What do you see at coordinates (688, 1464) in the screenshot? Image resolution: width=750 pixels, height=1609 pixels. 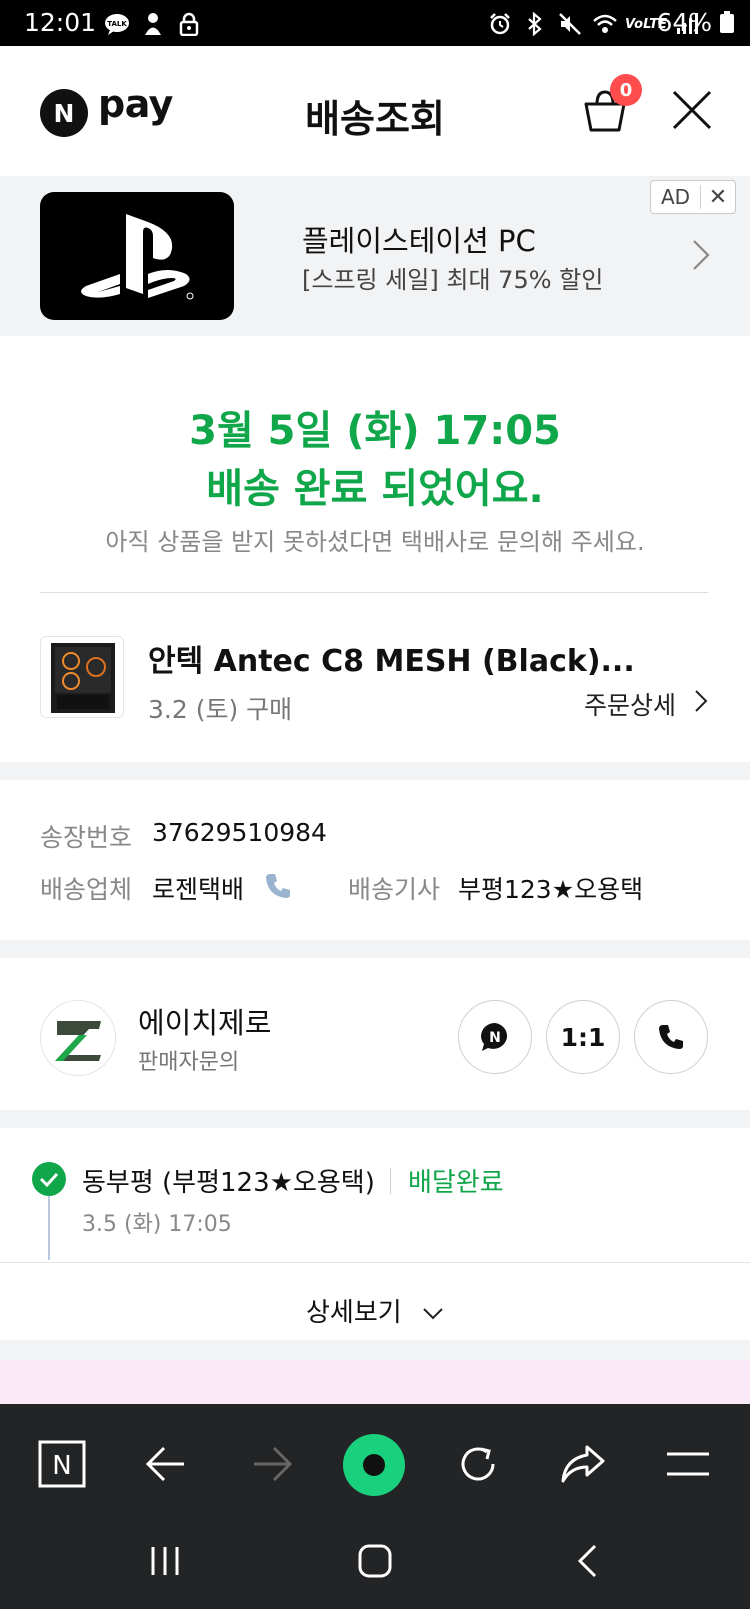 I see `menu-icon` at bounding box center [688, 1464].